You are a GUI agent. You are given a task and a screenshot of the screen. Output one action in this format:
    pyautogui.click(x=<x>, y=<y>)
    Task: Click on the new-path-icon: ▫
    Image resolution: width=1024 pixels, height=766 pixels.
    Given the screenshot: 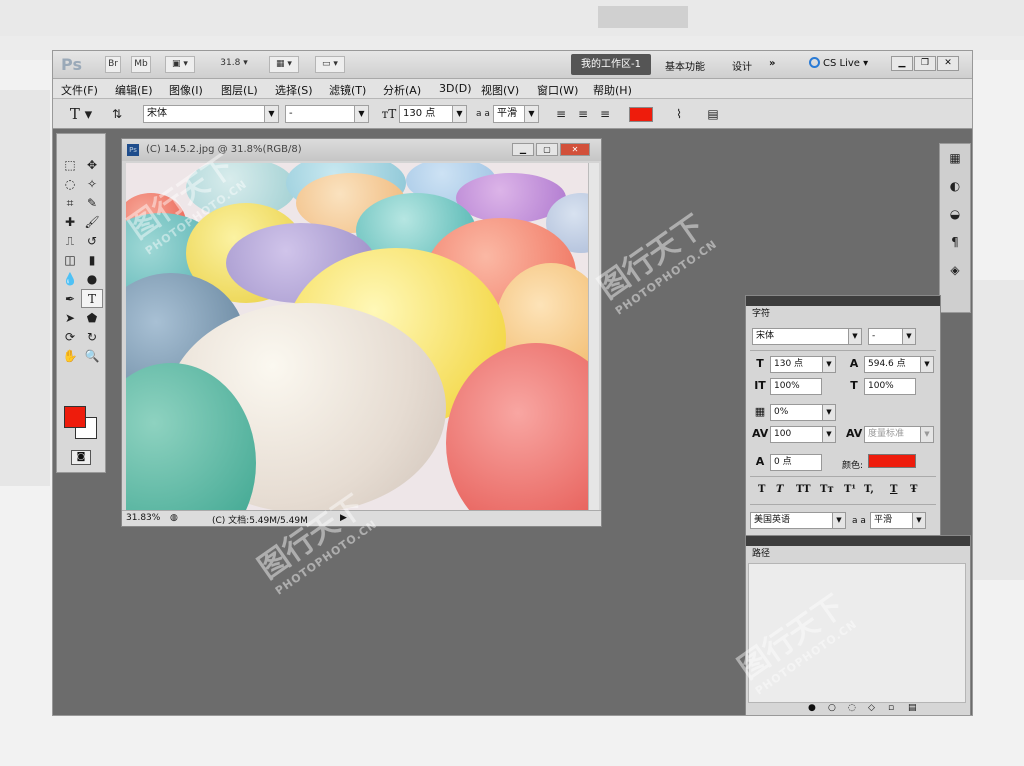 What is the action you would take?
    pyautogui.click(x=891, y=708)
    